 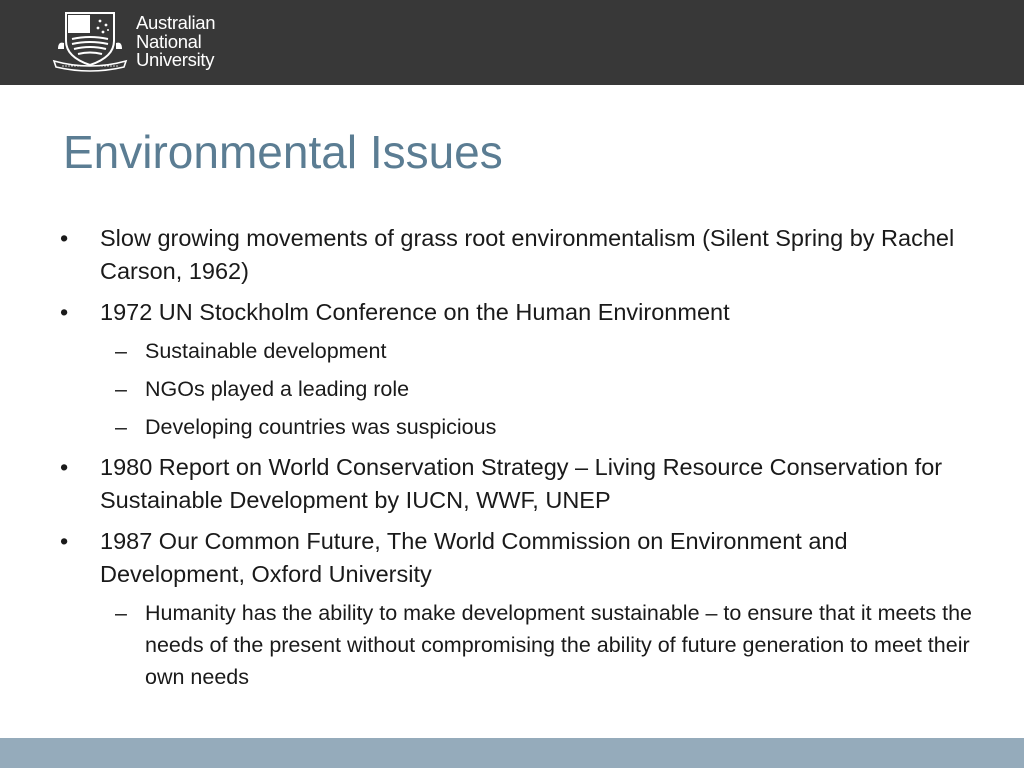 I want to click on sub-bullet-item: – Developing countries was suspicious, so click(x=520, y=427).